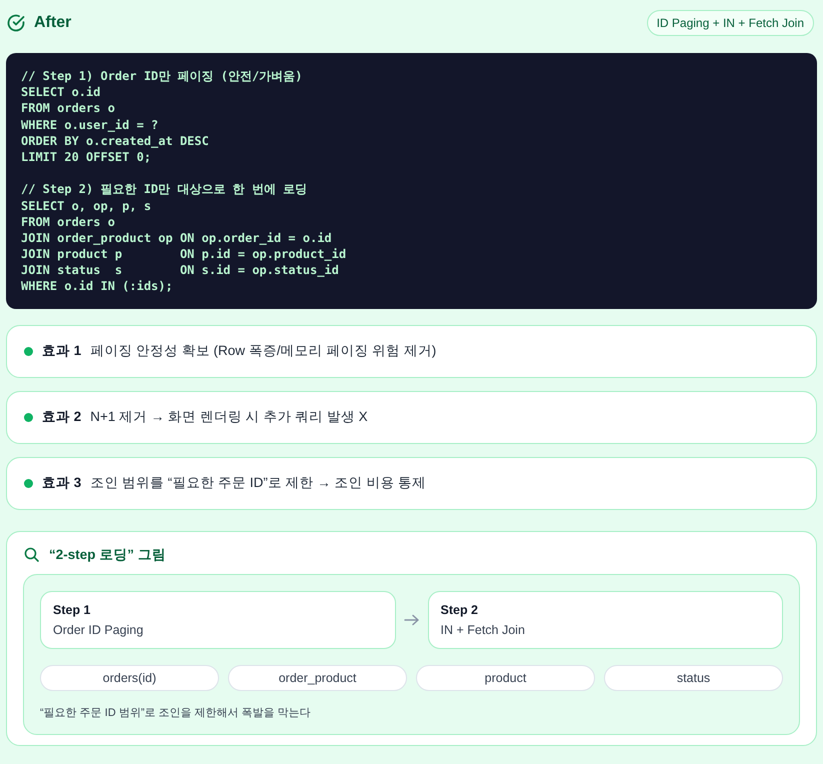  Describe the element at coordinates (98, 629) in the screenshot. I see `step-subtitle: Order ID Paging` at that location.